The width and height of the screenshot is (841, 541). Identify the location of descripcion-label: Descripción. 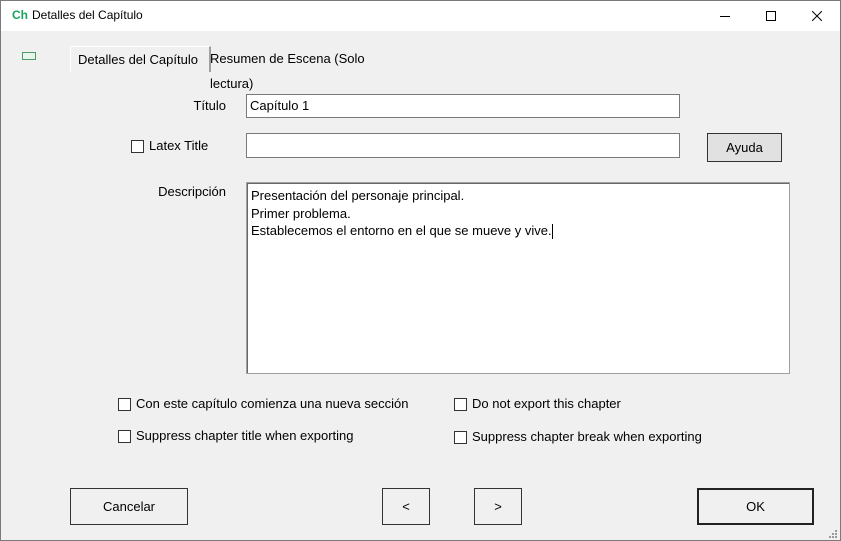
(192, 191).